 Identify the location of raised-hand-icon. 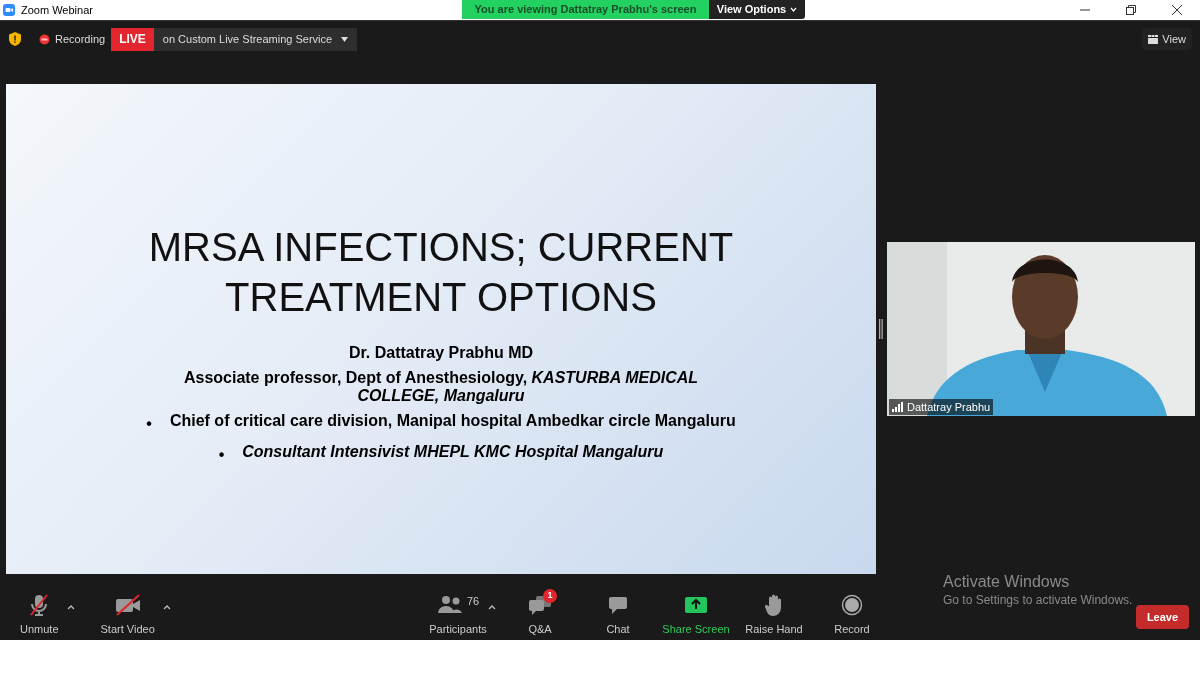
(774, 604).